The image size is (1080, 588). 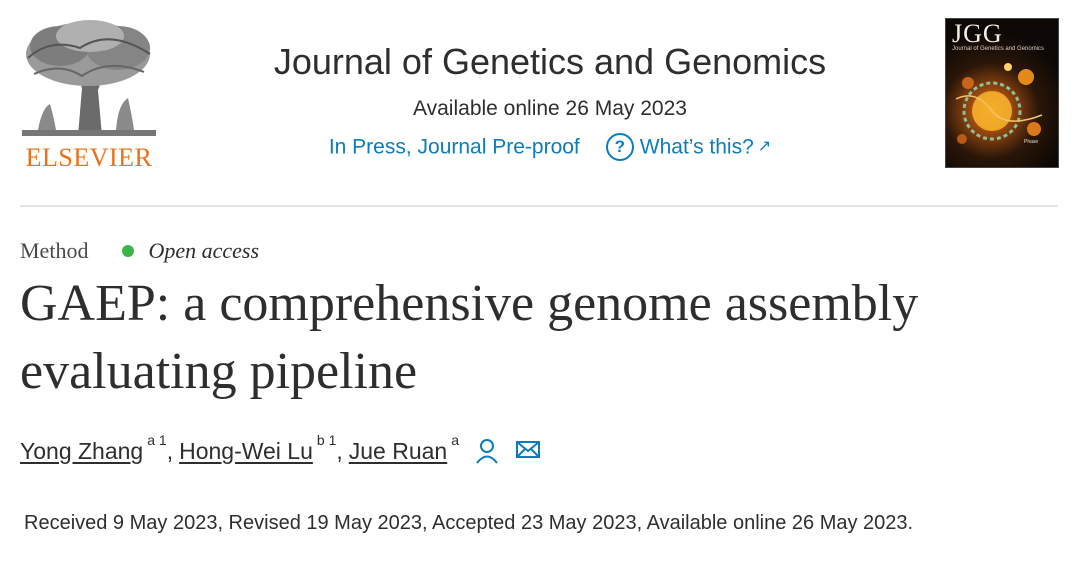 I want to click on author-affiliation: a, so click(x=455, y=440).